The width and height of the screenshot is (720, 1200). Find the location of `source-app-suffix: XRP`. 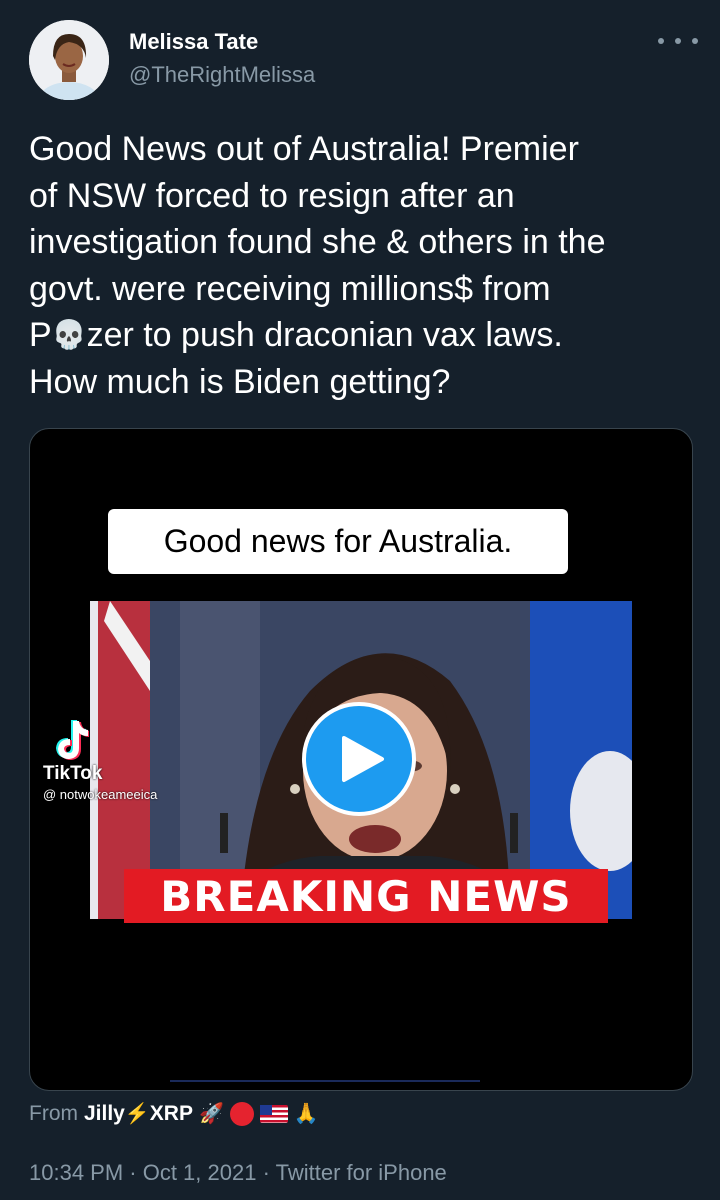

source-app-suffix: XRP is located at coordinates (171, 1113).